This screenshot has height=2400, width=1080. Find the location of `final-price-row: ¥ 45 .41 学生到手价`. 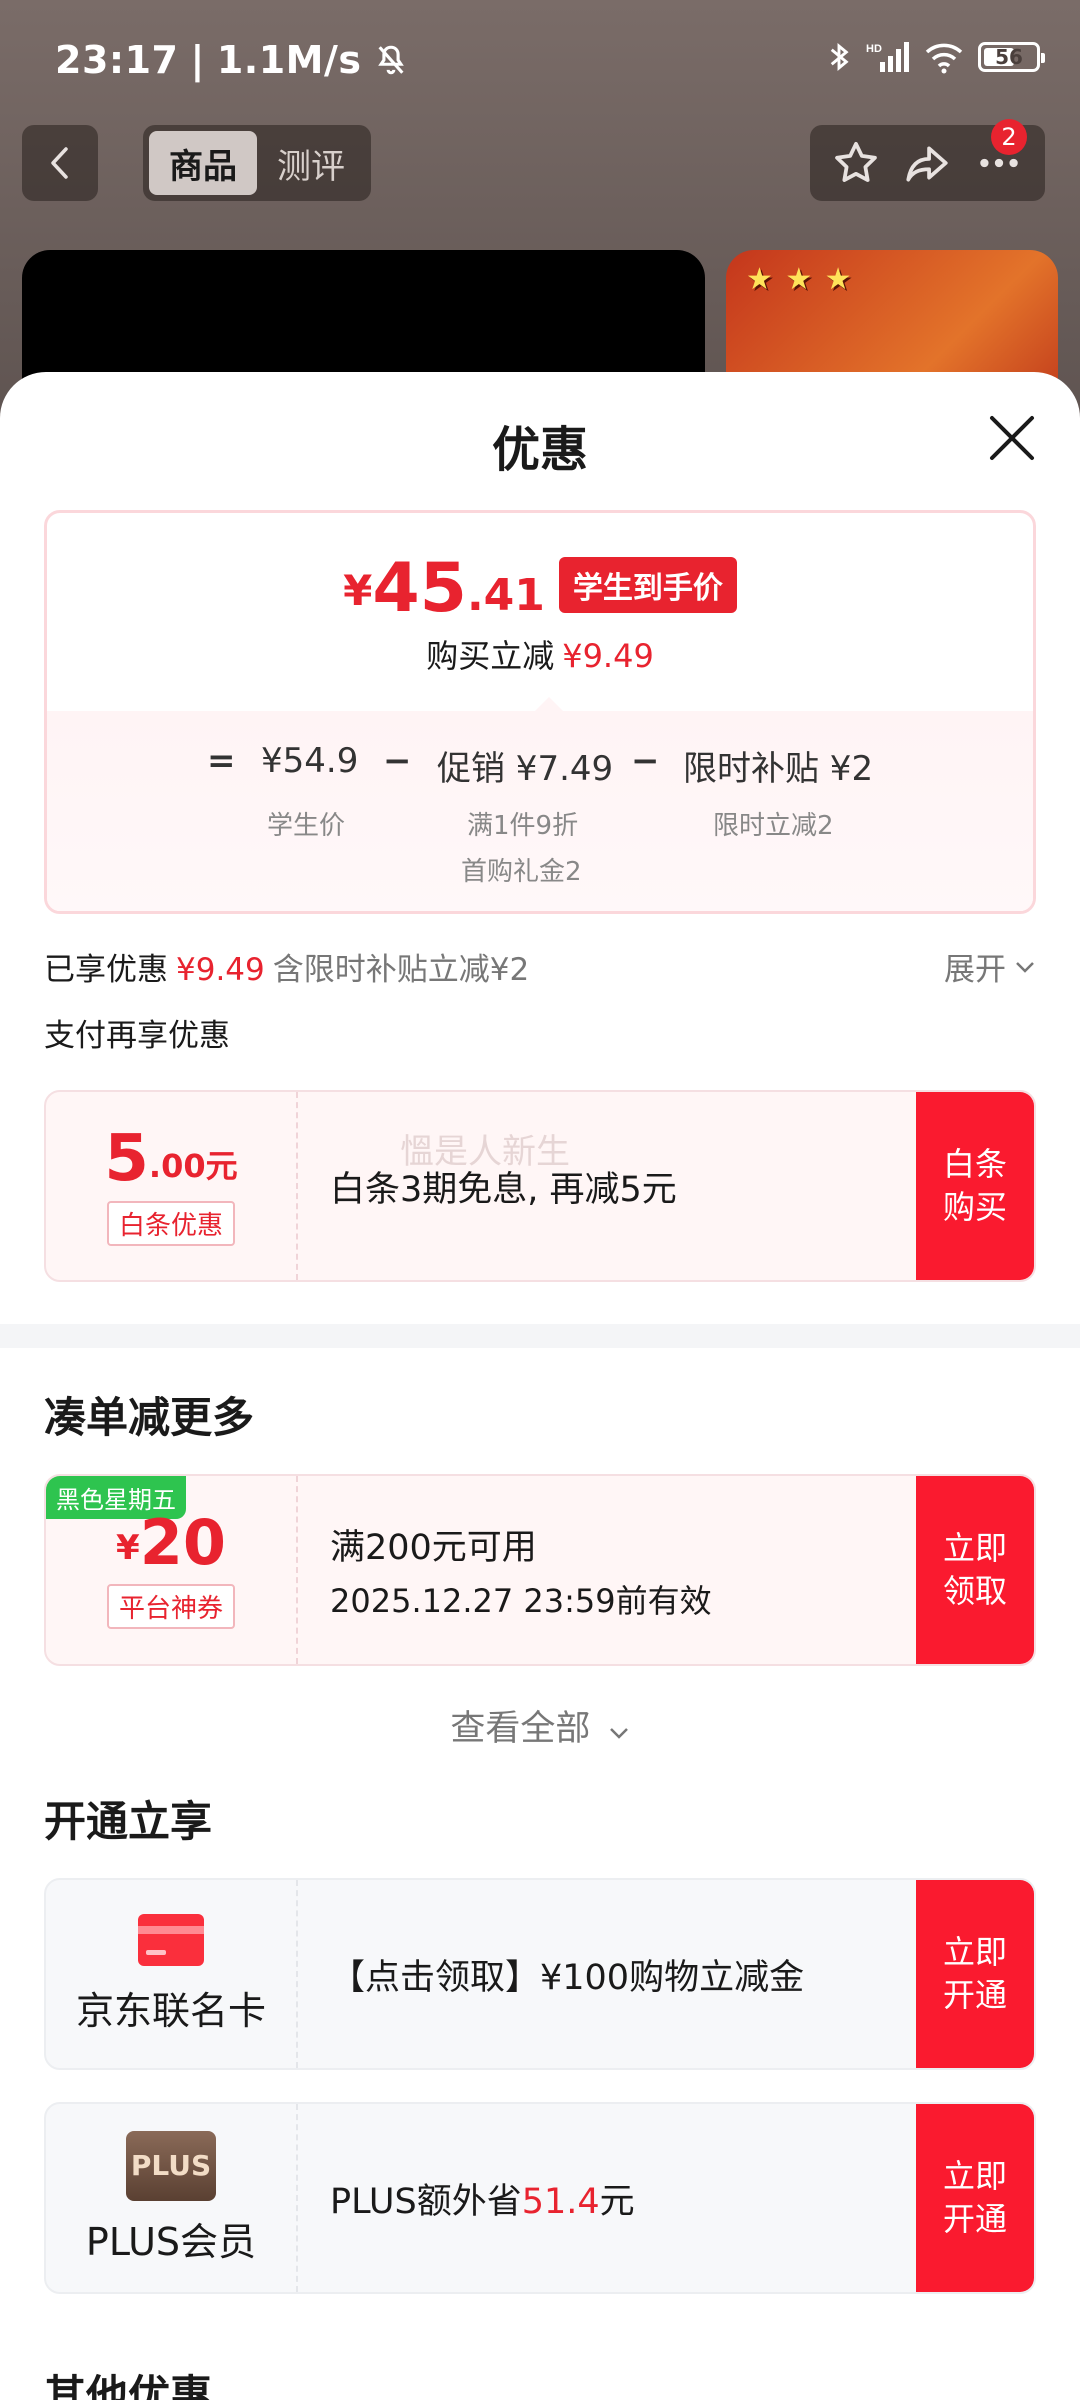

final-price-row: ¥ 45 .41 学生到手价 is located at coordinates (540, 589).